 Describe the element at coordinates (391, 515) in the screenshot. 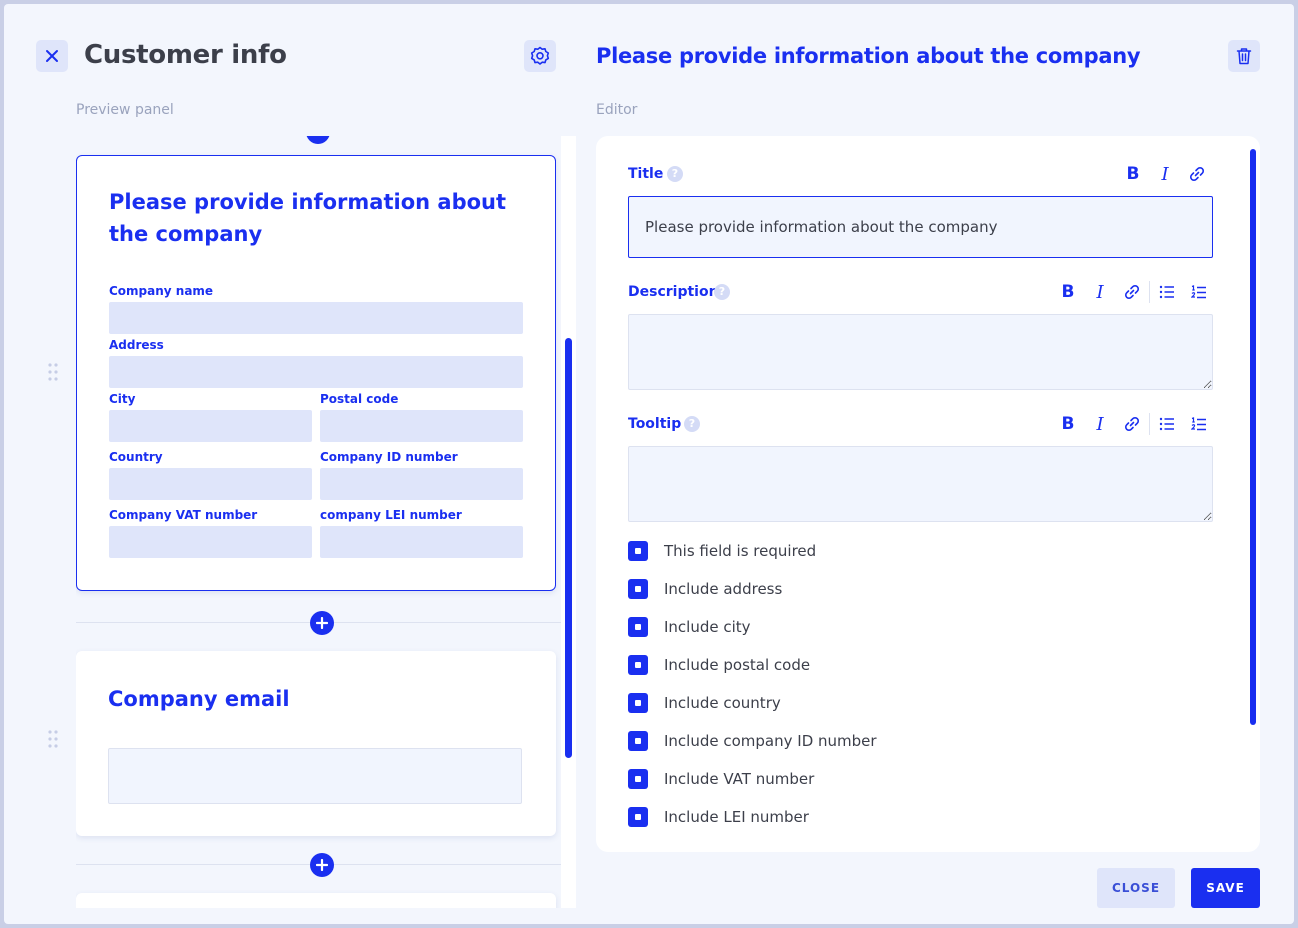

I see `field-label-lei: company LEI number` at that location.